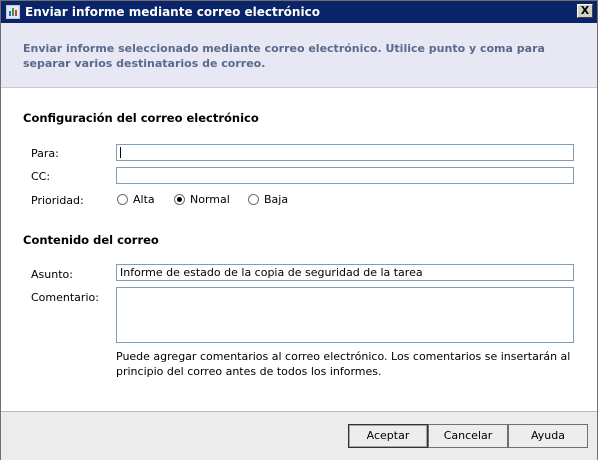 This screenshot has width=598, height=460. I want to click on priority-radio-alta: Alta, so click(136, 199).